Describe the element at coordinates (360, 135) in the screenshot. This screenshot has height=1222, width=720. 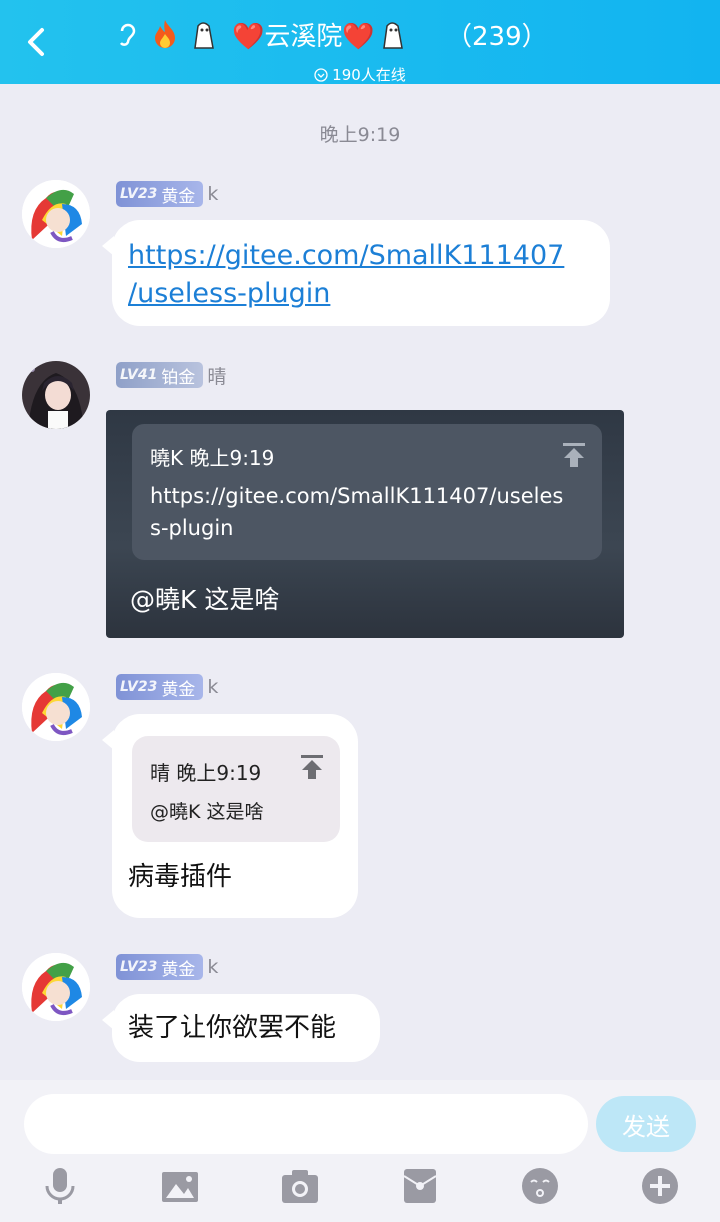
I see `timestamp: 晚上9:19` at that location.